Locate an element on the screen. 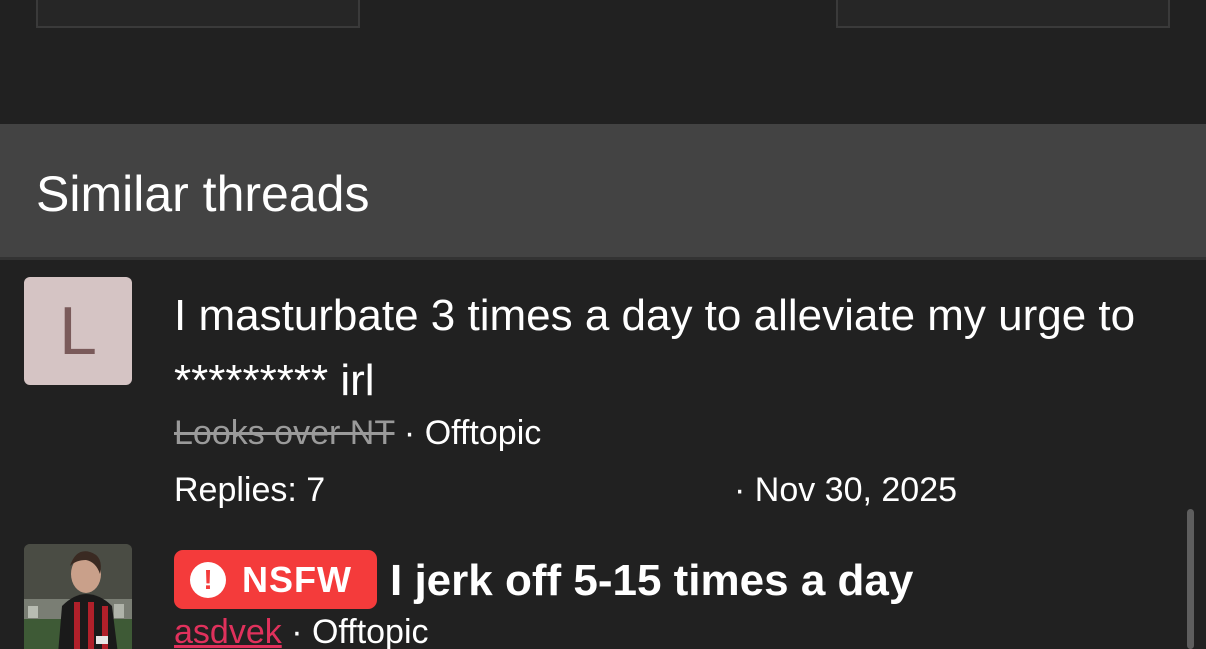  avatar is located at coordinates (78, 596).